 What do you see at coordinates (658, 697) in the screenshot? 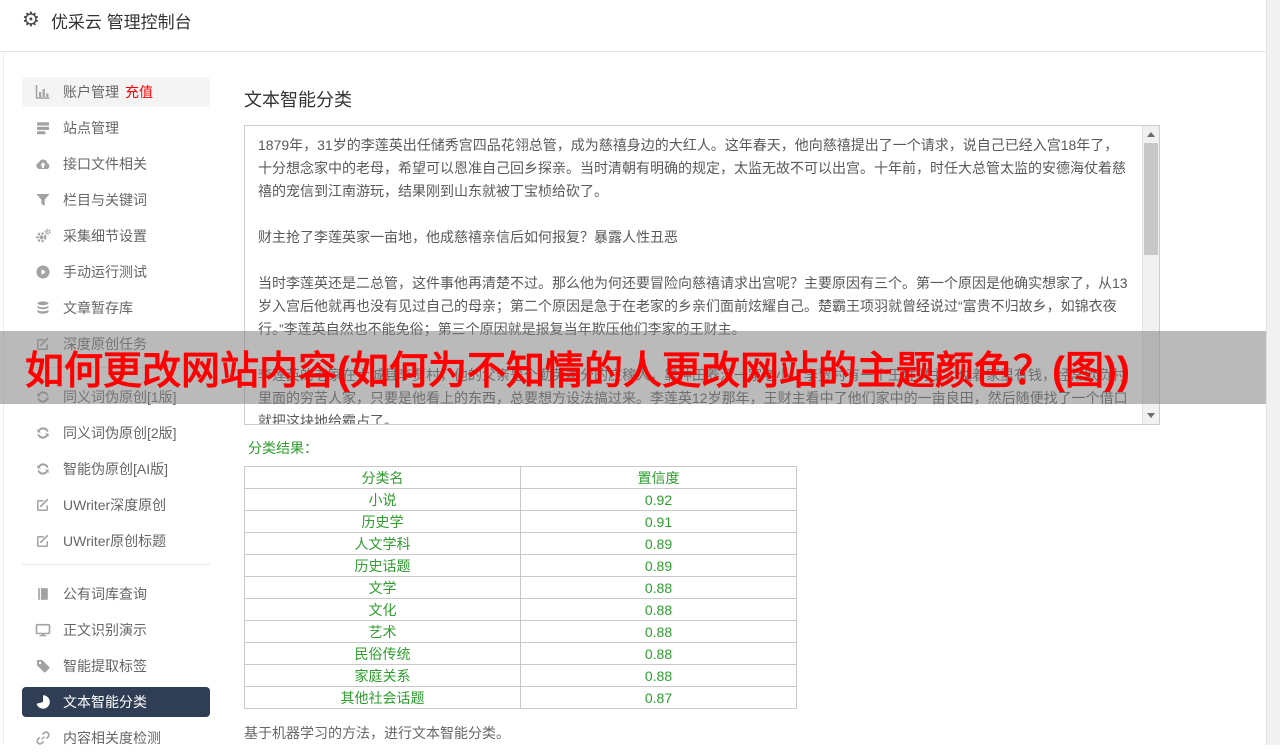
I see `table-cell: 0.87` at bounding box center [658, 697].